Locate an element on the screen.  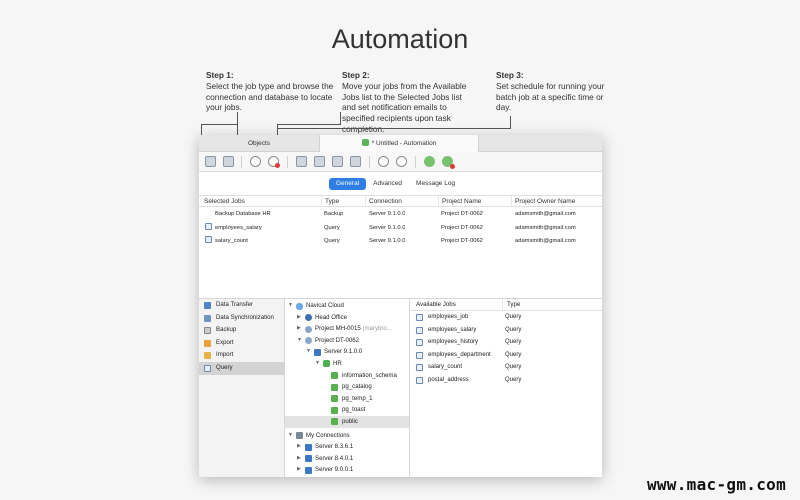
step-3-title: Step 3: is located at coordinates (510, 75).